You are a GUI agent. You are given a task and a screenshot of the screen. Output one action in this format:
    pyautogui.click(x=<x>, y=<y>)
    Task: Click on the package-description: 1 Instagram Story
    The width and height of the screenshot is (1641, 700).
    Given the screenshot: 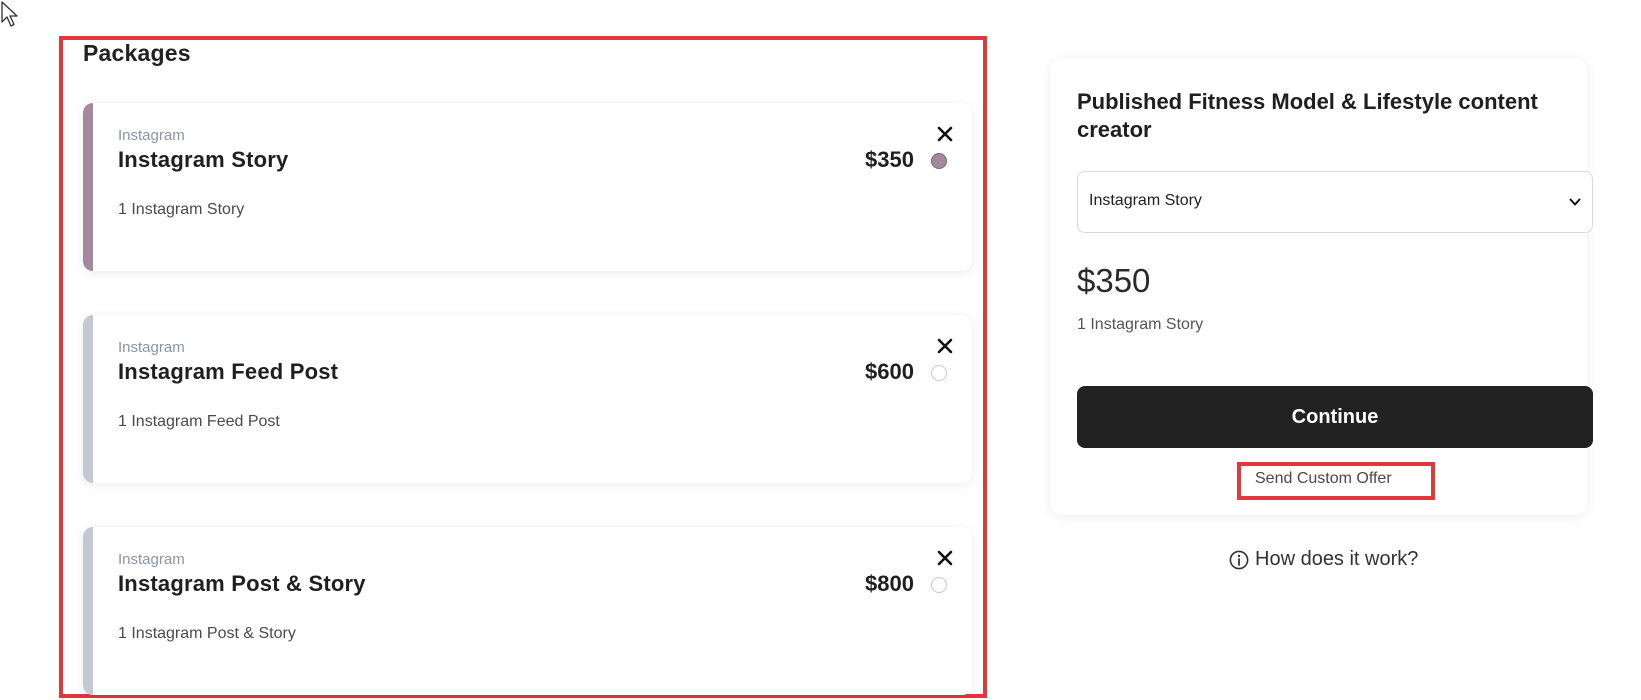 What is the action you would take?
    pyautogui.click(x=181, y=209)
    